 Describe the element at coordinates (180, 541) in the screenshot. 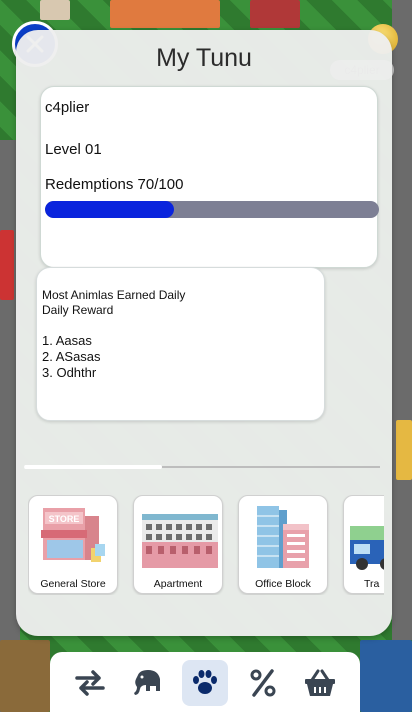

I see `apartment-icon` at that location.